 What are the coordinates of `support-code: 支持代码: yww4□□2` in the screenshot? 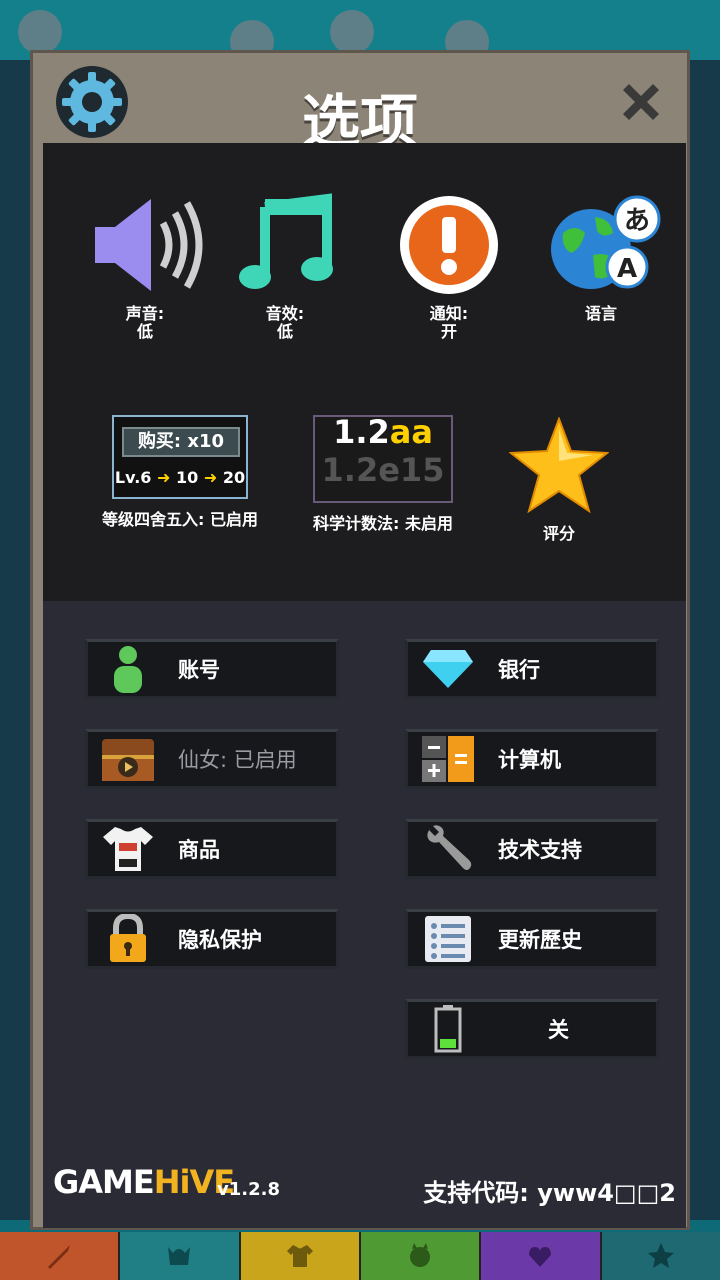 It's located at (549, 1193).